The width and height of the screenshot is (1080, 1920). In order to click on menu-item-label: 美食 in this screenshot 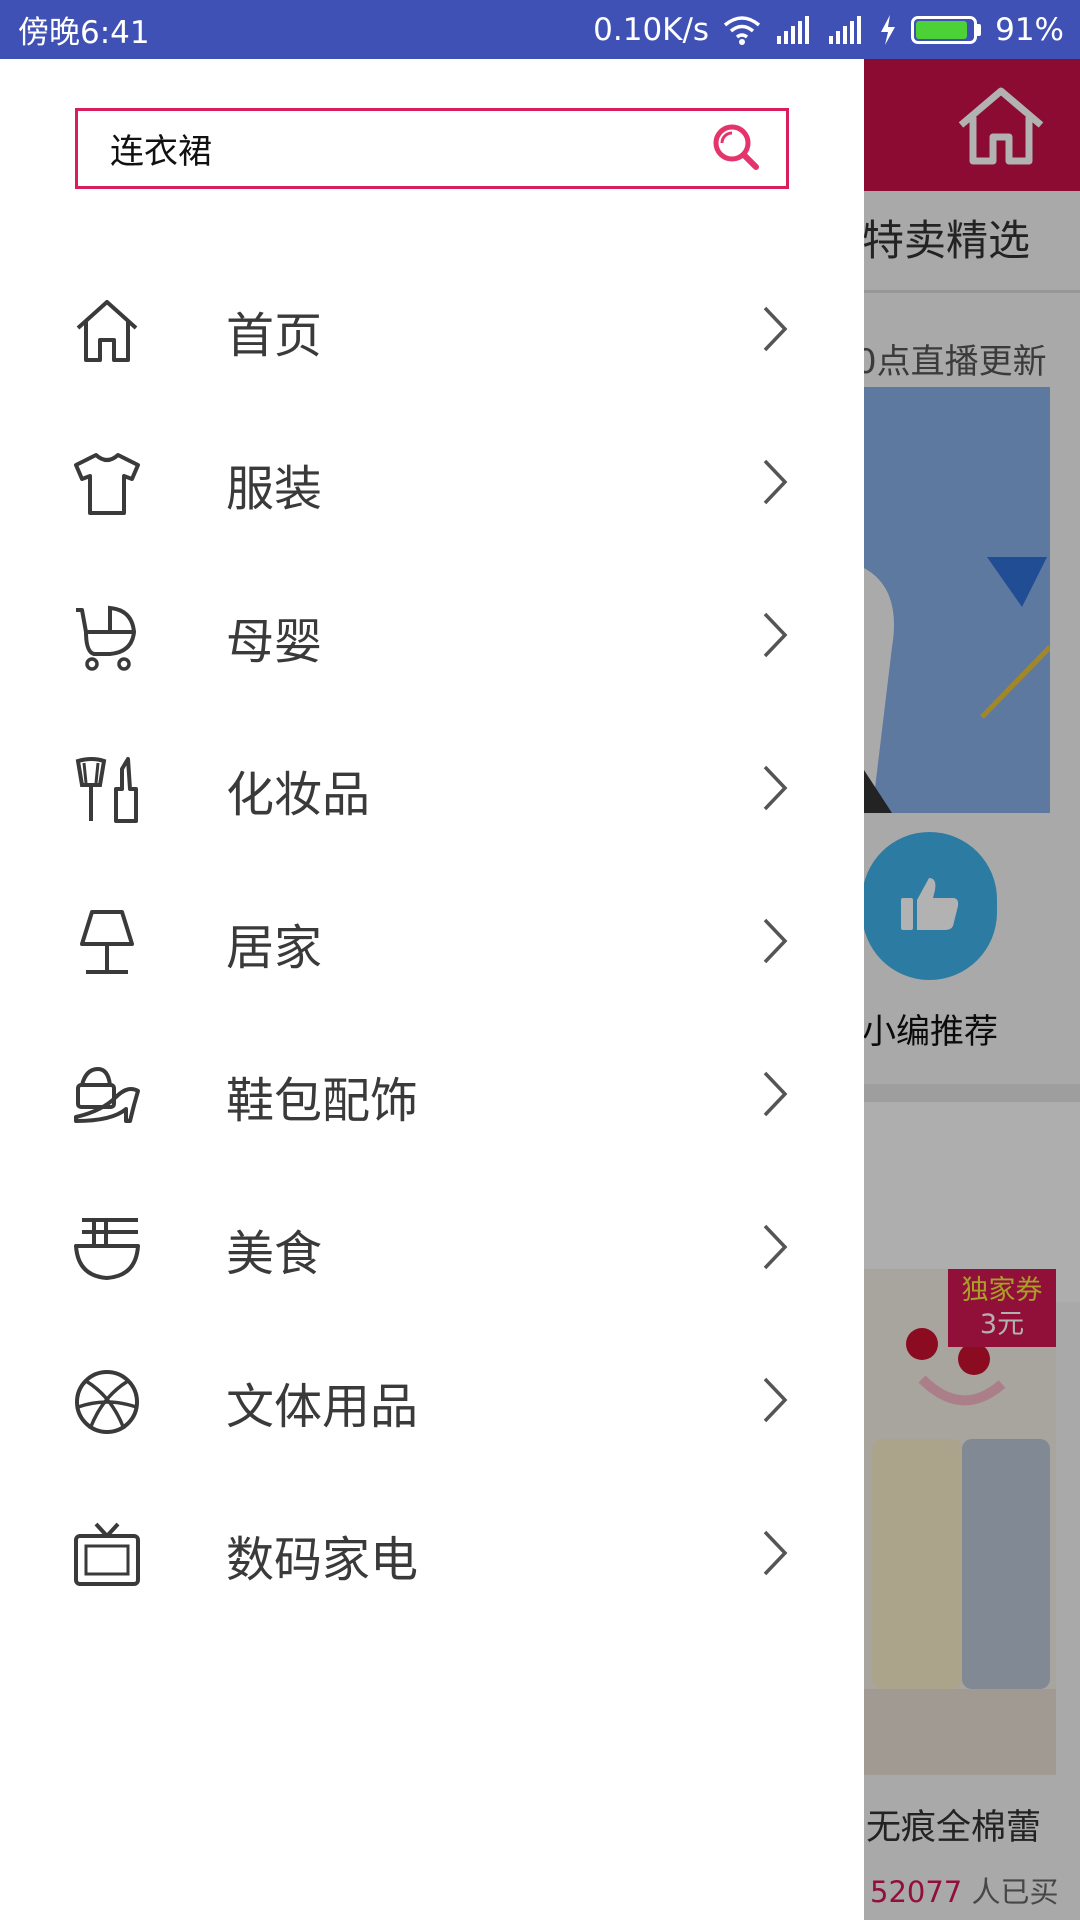, I will do `click(274, 1253)`.